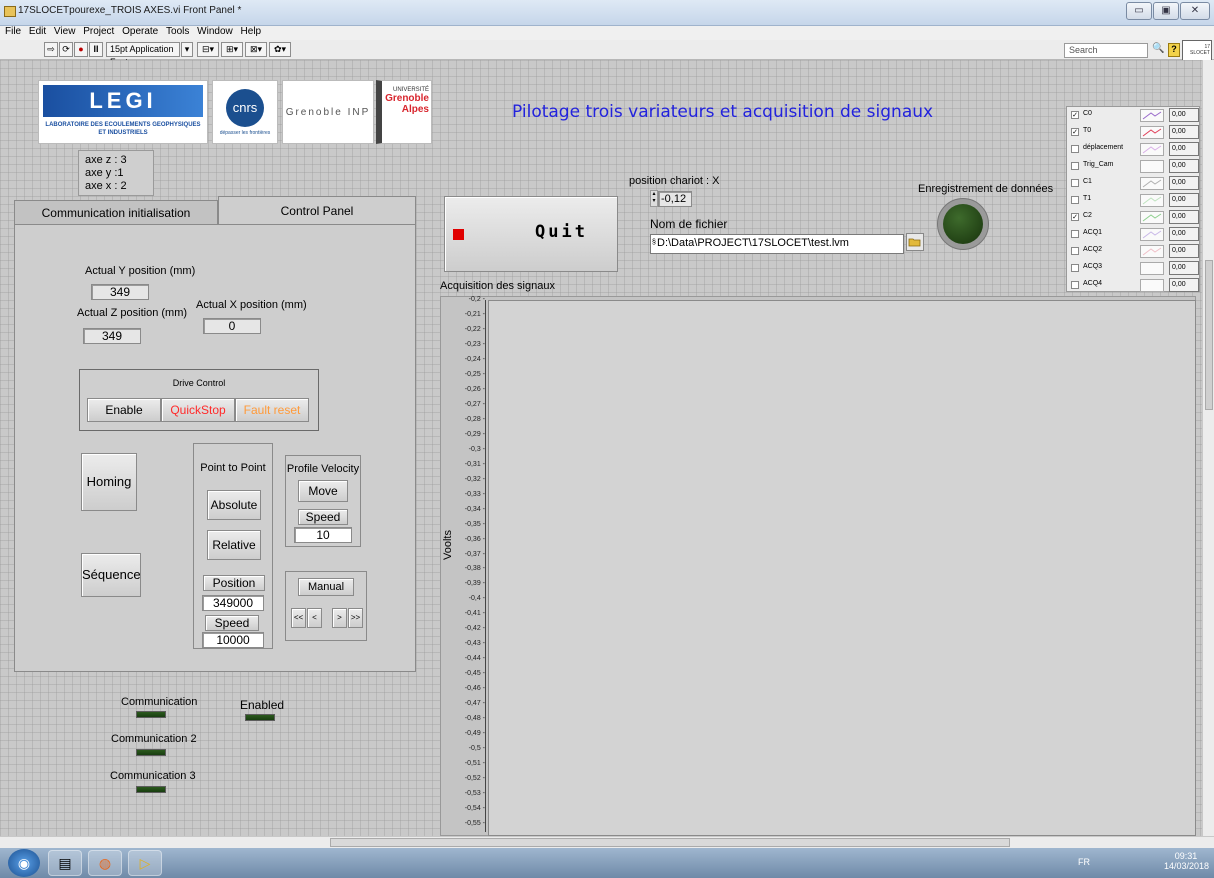 The height and width of the screenshot is (878, 1214). I want to click on vertical-scrollbar, so click(1208, 448).